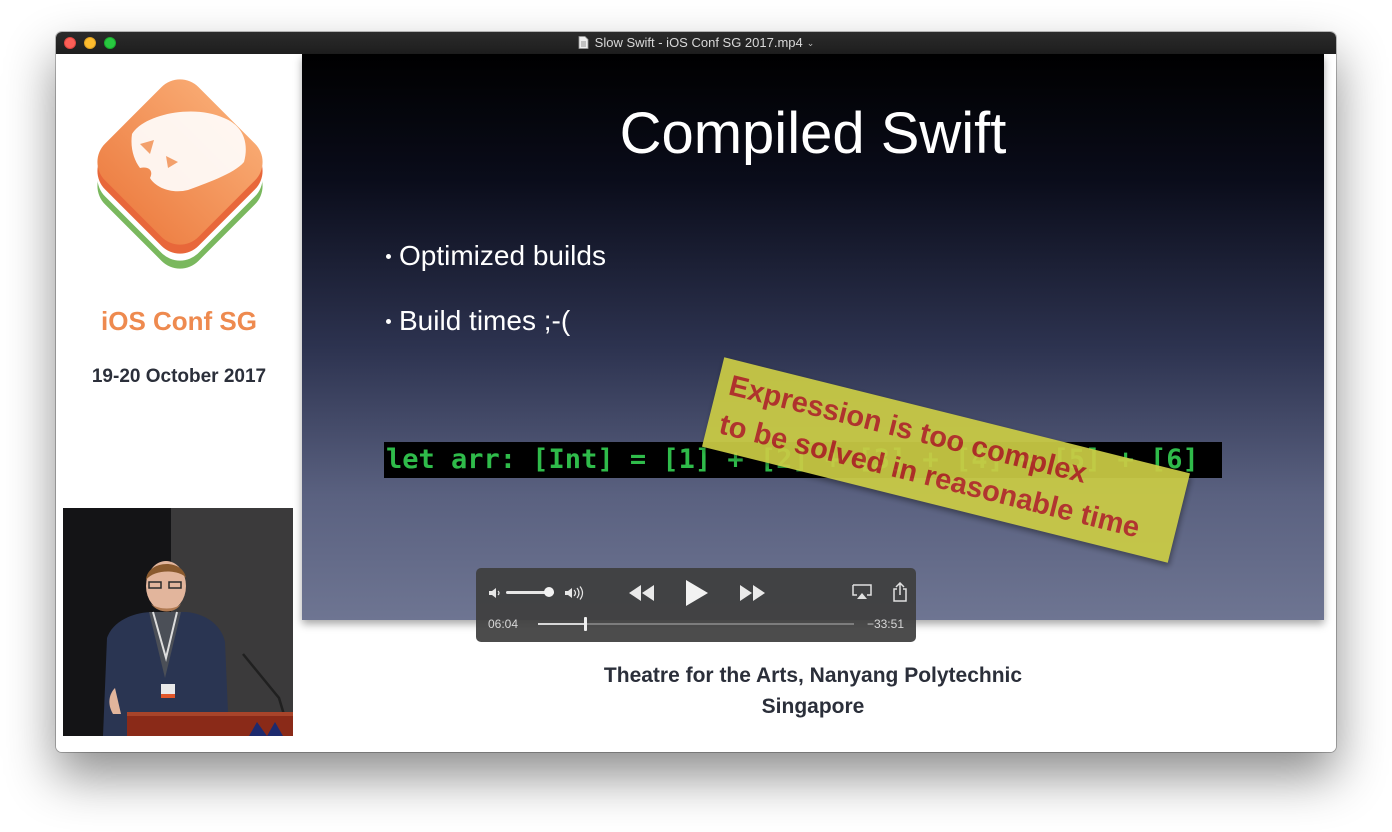  I want to click on volume-low-icon, so click(495, 595).